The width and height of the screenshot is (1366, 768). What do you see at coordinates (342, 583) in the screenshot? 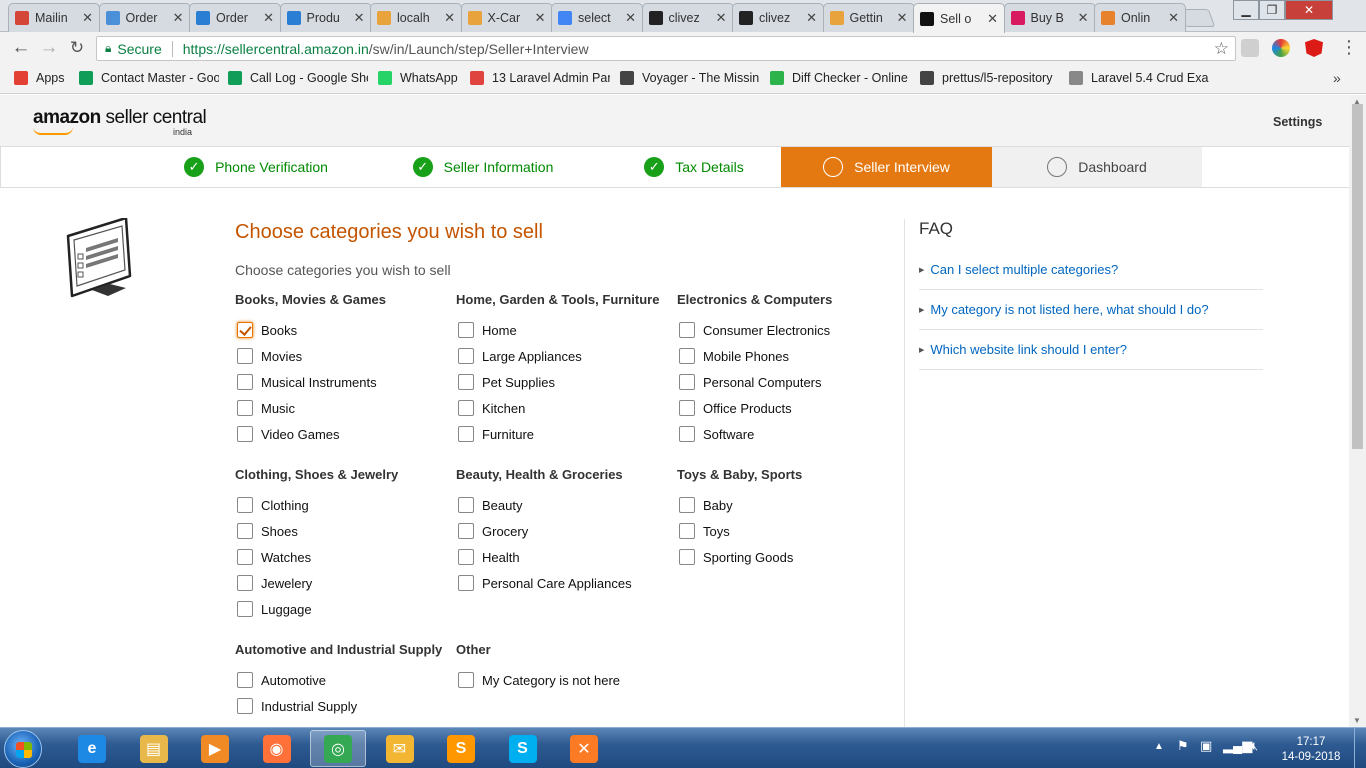
I see `category-option: Jewelery` at bounding box center [342, 583].